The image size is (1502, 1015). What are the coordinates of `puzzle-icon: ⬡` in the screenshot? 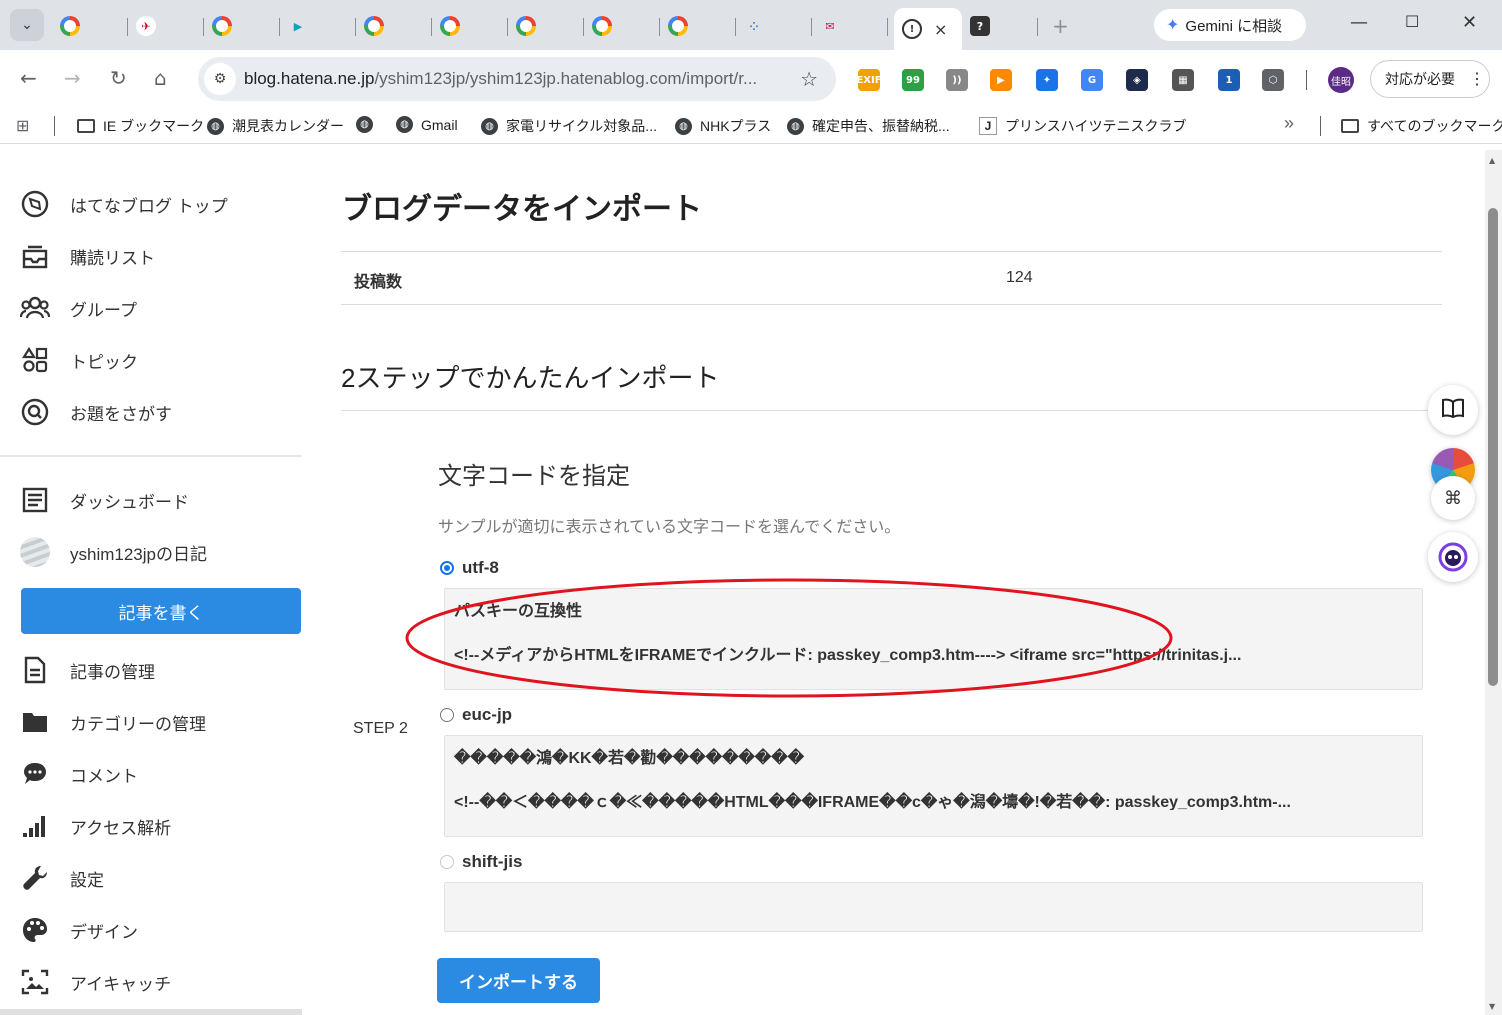 It's located at (1273, 80).